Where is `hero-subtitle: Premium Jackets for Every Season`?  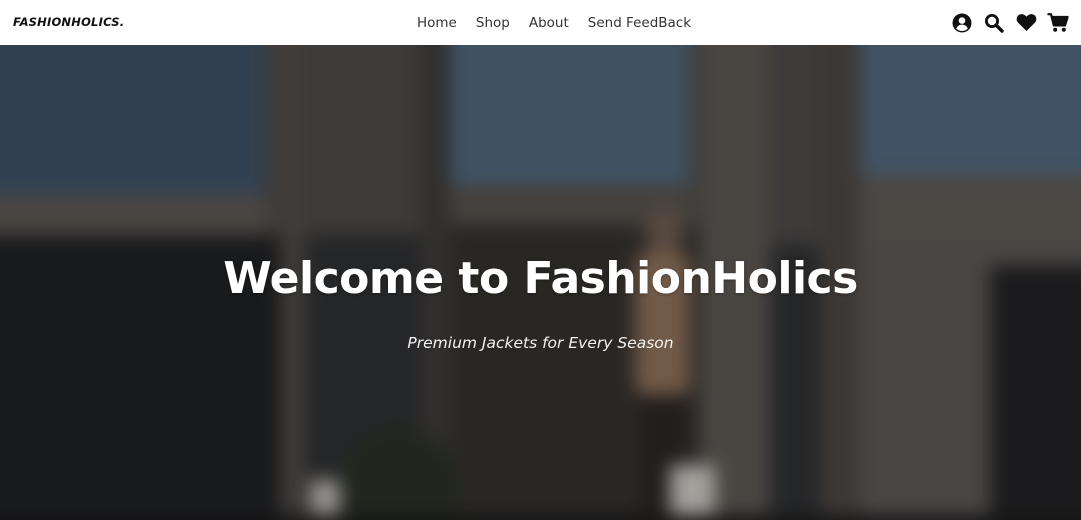 hero-subtitle: Premium Jackets for Every Season is located at coordinates (540, 343).